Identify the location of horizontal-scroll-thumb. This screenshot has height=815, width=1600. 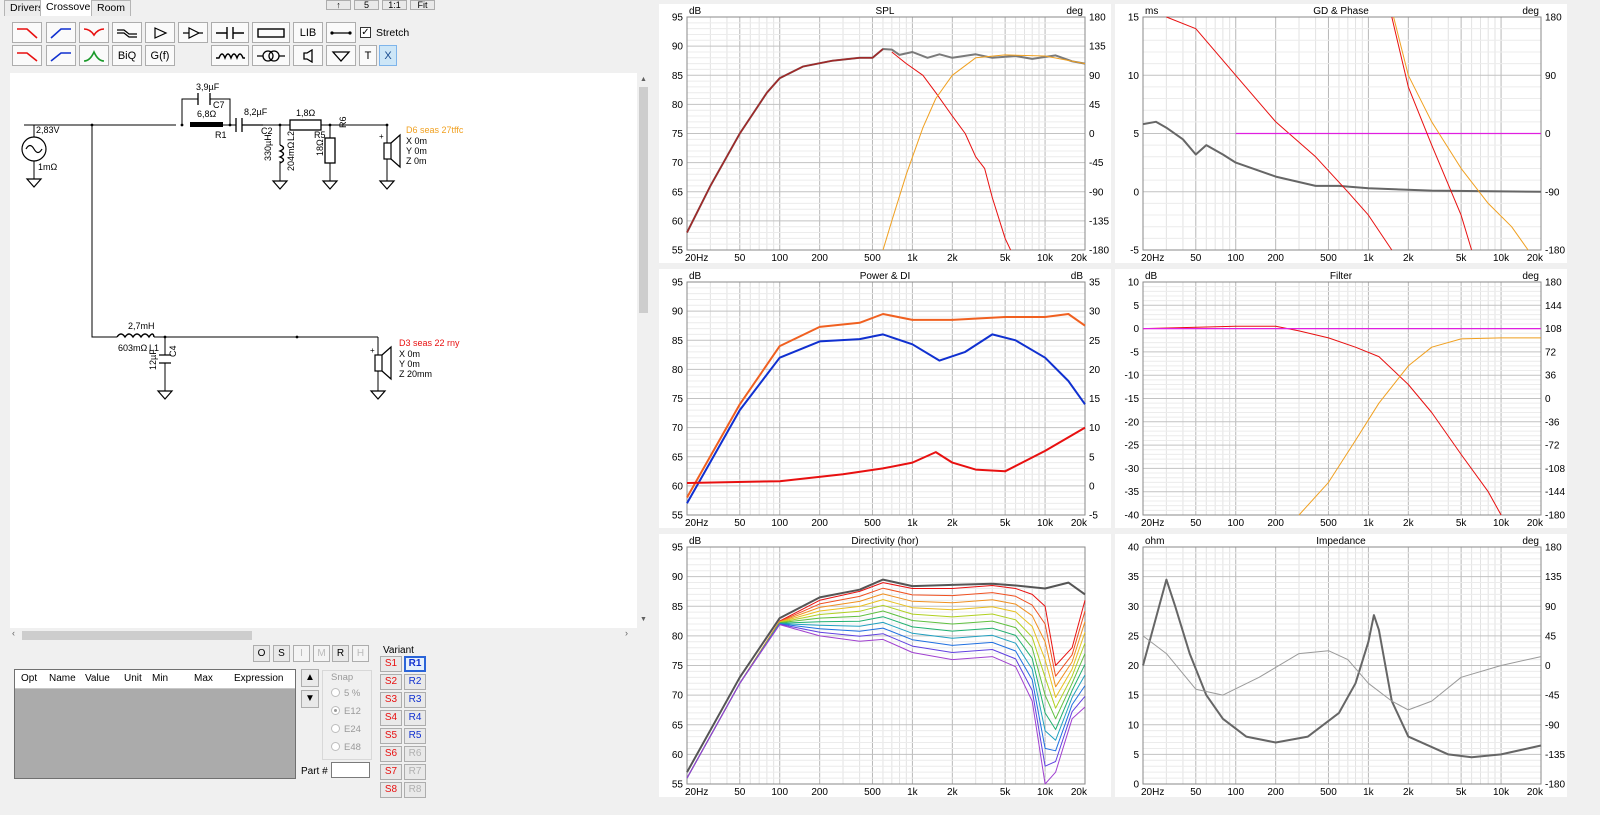
(137, 635).